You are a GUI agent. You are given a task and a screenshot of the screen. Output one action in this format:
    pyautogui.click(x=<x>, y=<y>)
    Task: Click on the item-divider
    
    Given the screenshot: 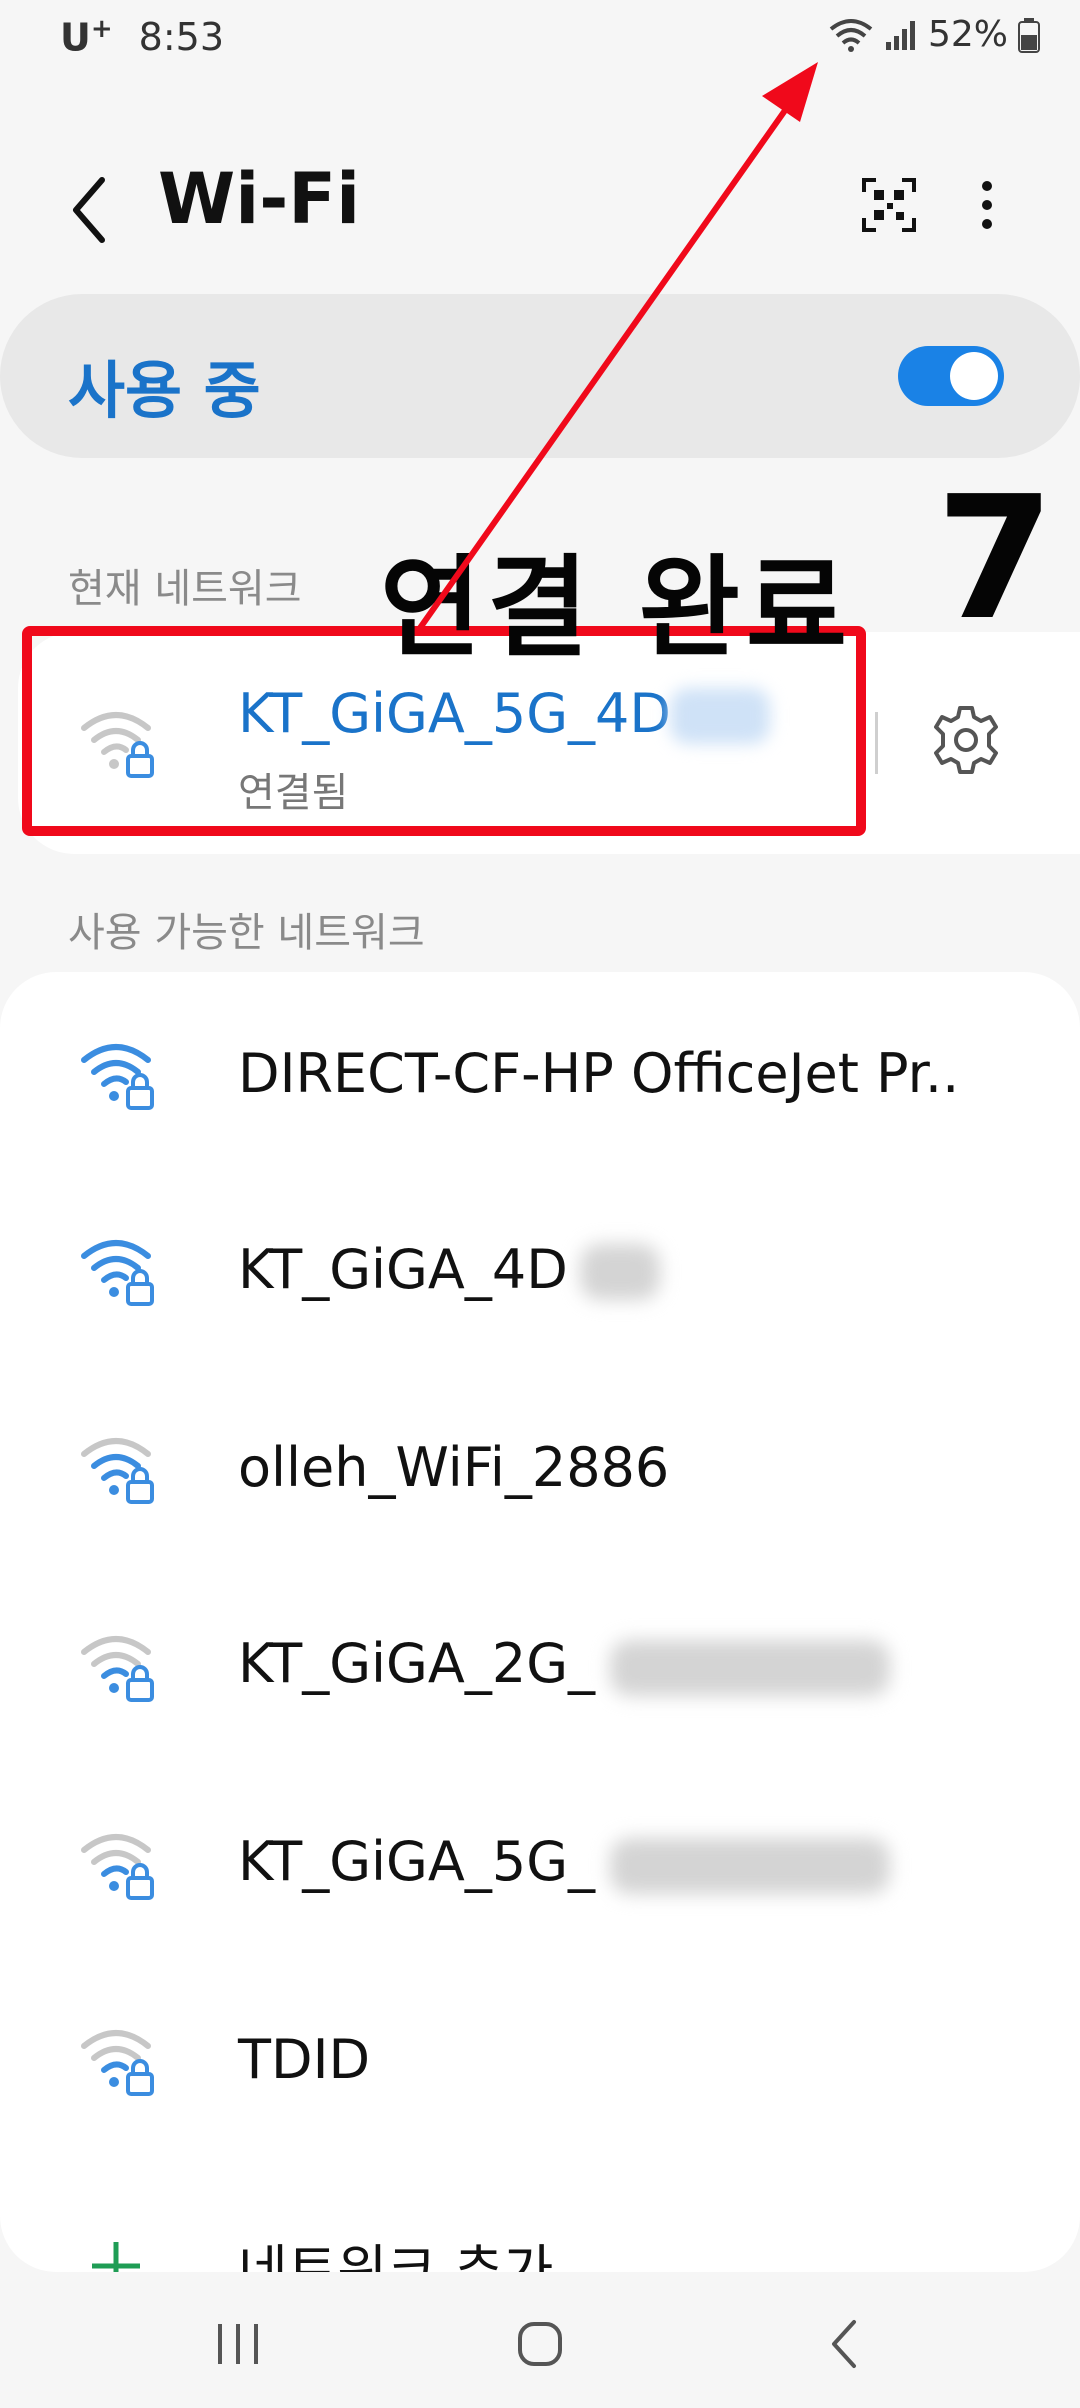 What is the action you would take?
    pyautogui.click(x=876, y=743)
    